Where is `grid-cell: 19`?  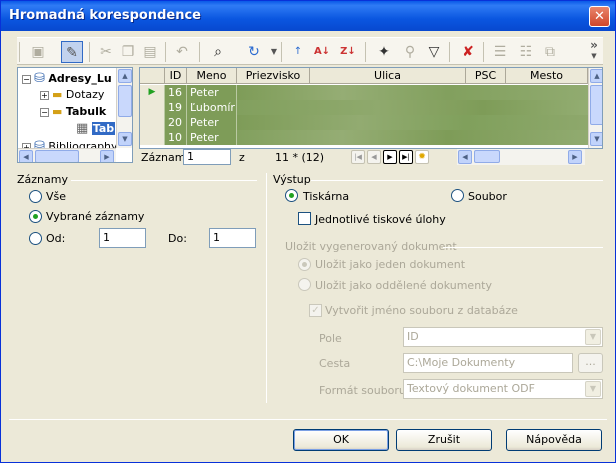 grid-cell: 19 is located at coordinates (176, 107).